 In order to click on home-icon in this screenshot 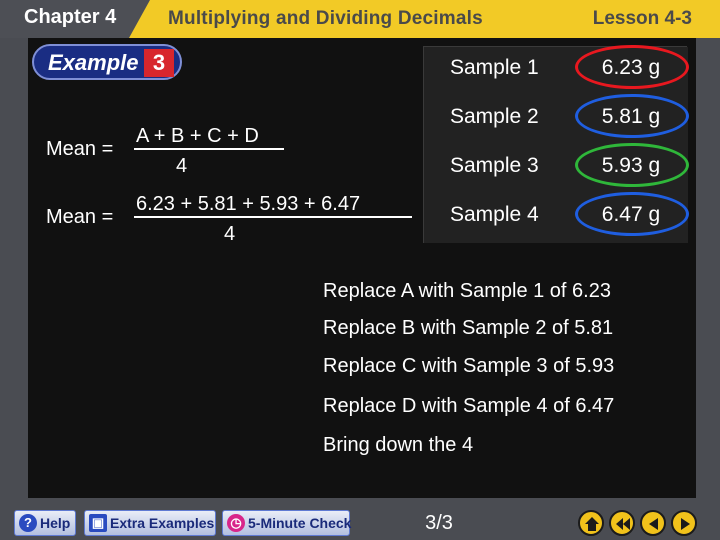, I will do `click(592, 524)`.